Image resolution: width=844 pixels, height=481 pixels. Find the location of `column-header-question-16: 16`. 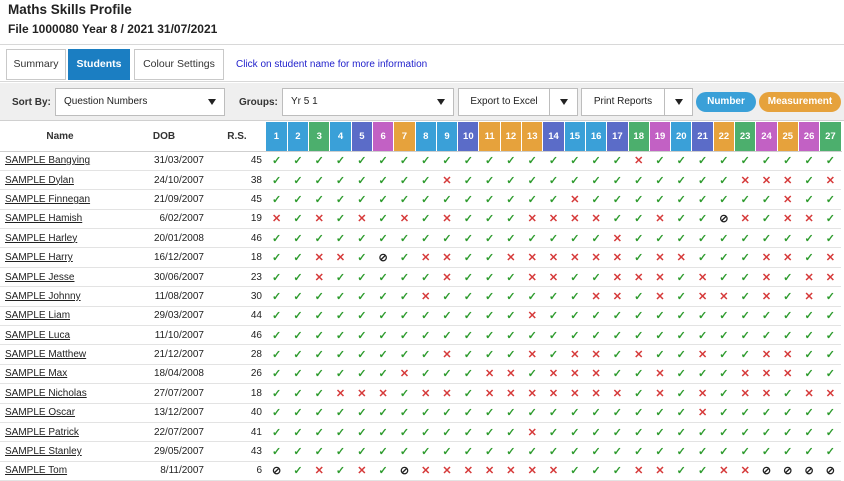

column-header-question-16: 16 is located at coordinates (596, 137).